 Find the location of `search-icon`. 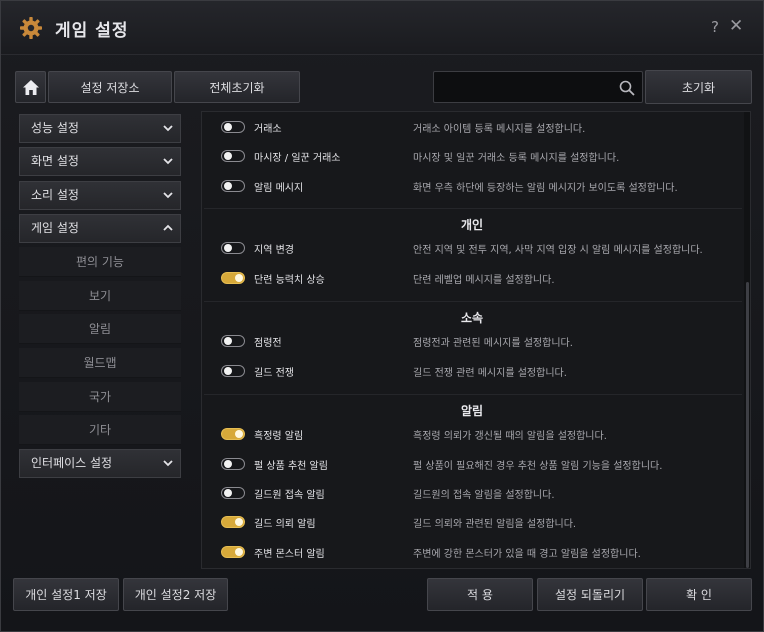

search-icon is located at coordinates (627, 88).